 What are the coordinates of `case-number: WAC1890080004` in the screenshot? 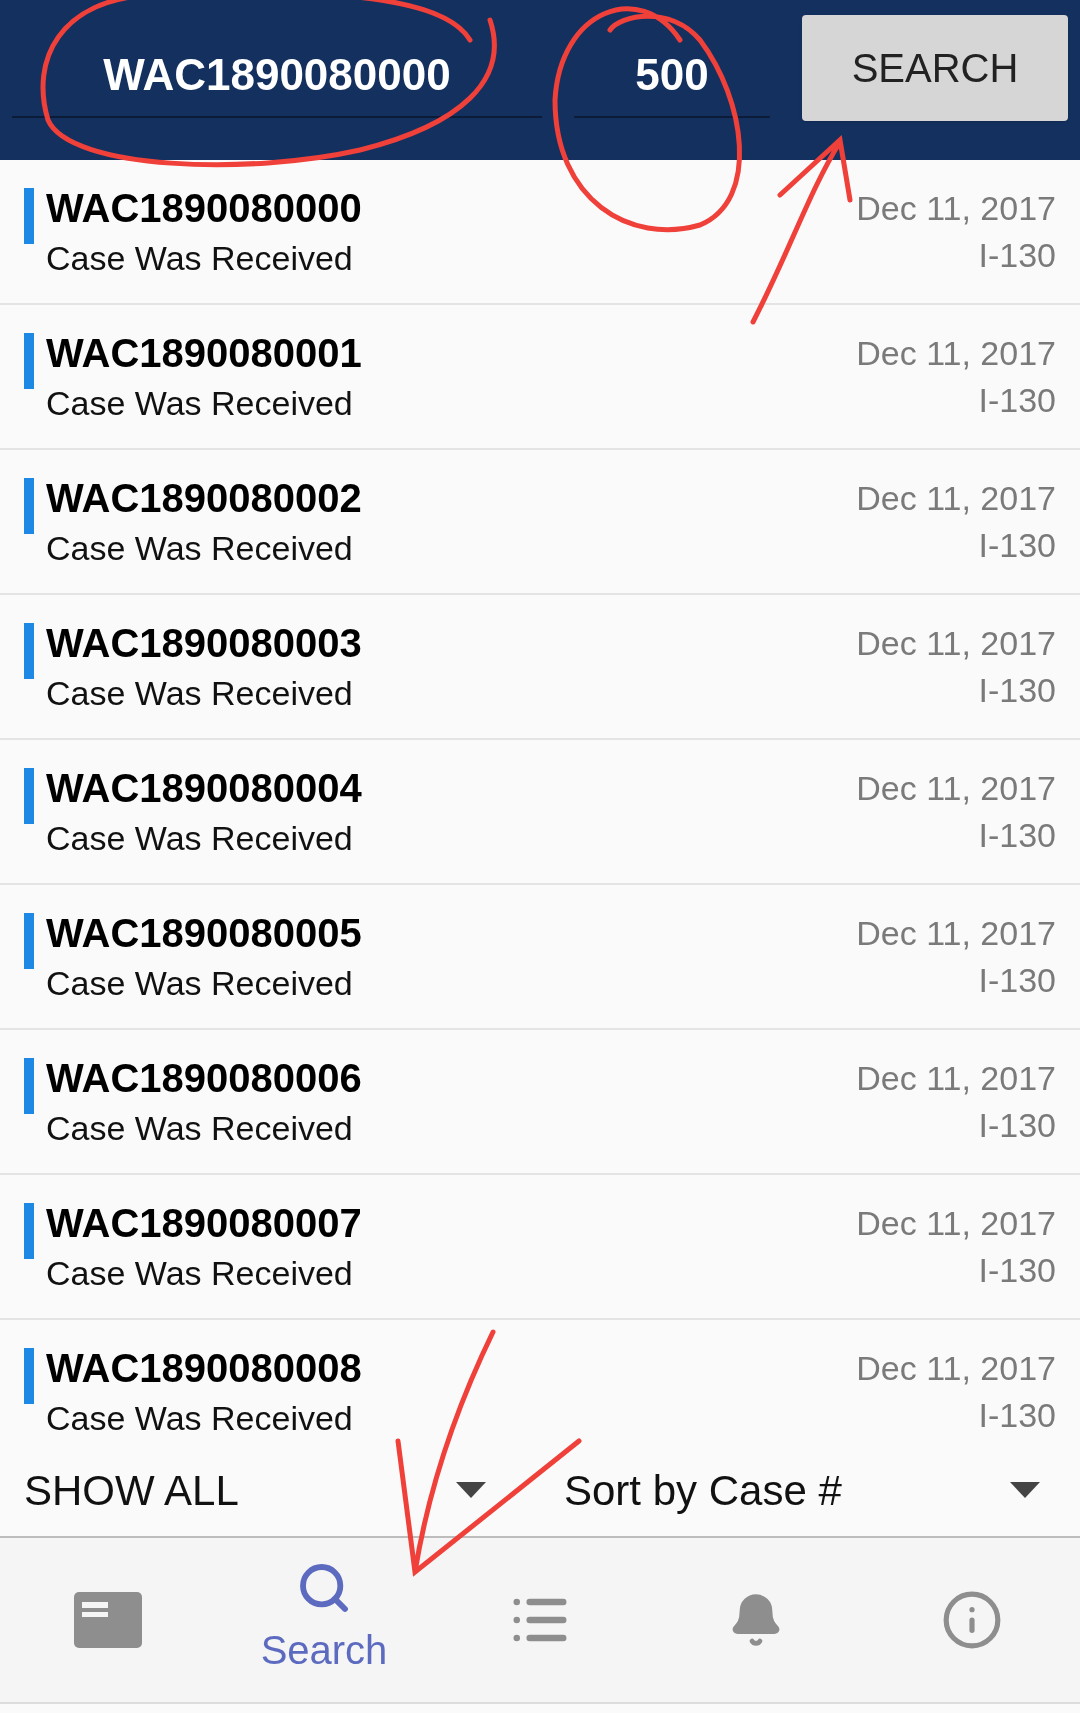 It's located at (204, 789).